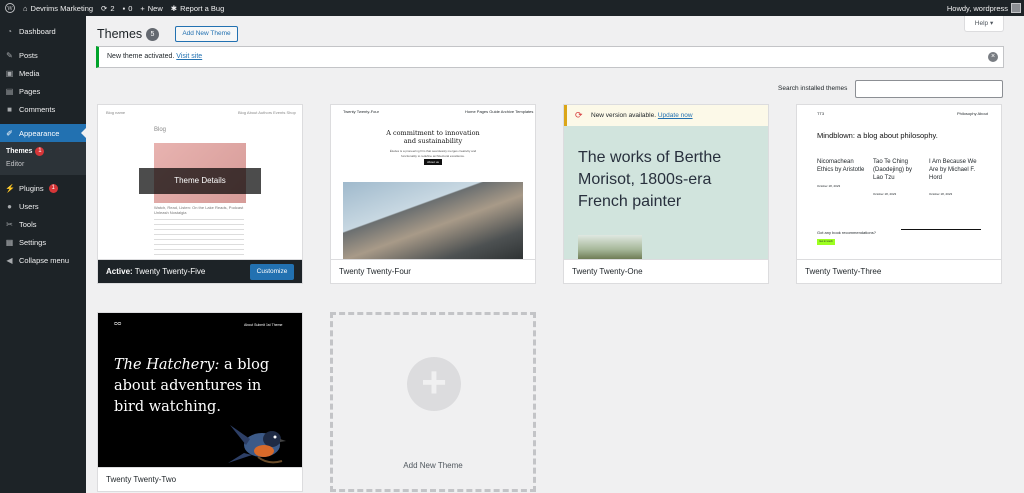 The image size is (1024, 493). Describe the element at coordinates (43, 109) in the screenshot. I see `sidebar-item-comments: ■ Comments` at that location.